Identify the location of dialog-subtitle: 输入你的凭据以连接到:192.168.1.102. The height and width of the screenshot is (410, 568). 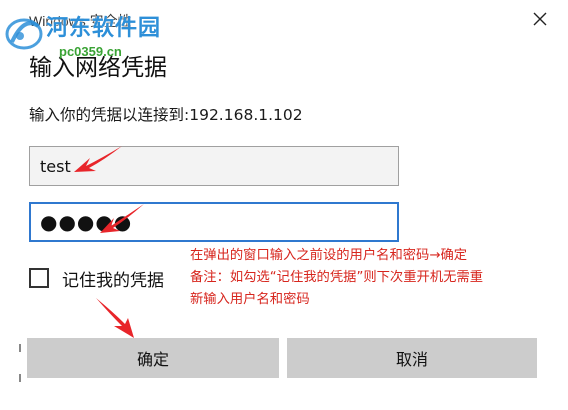
(166, 115).